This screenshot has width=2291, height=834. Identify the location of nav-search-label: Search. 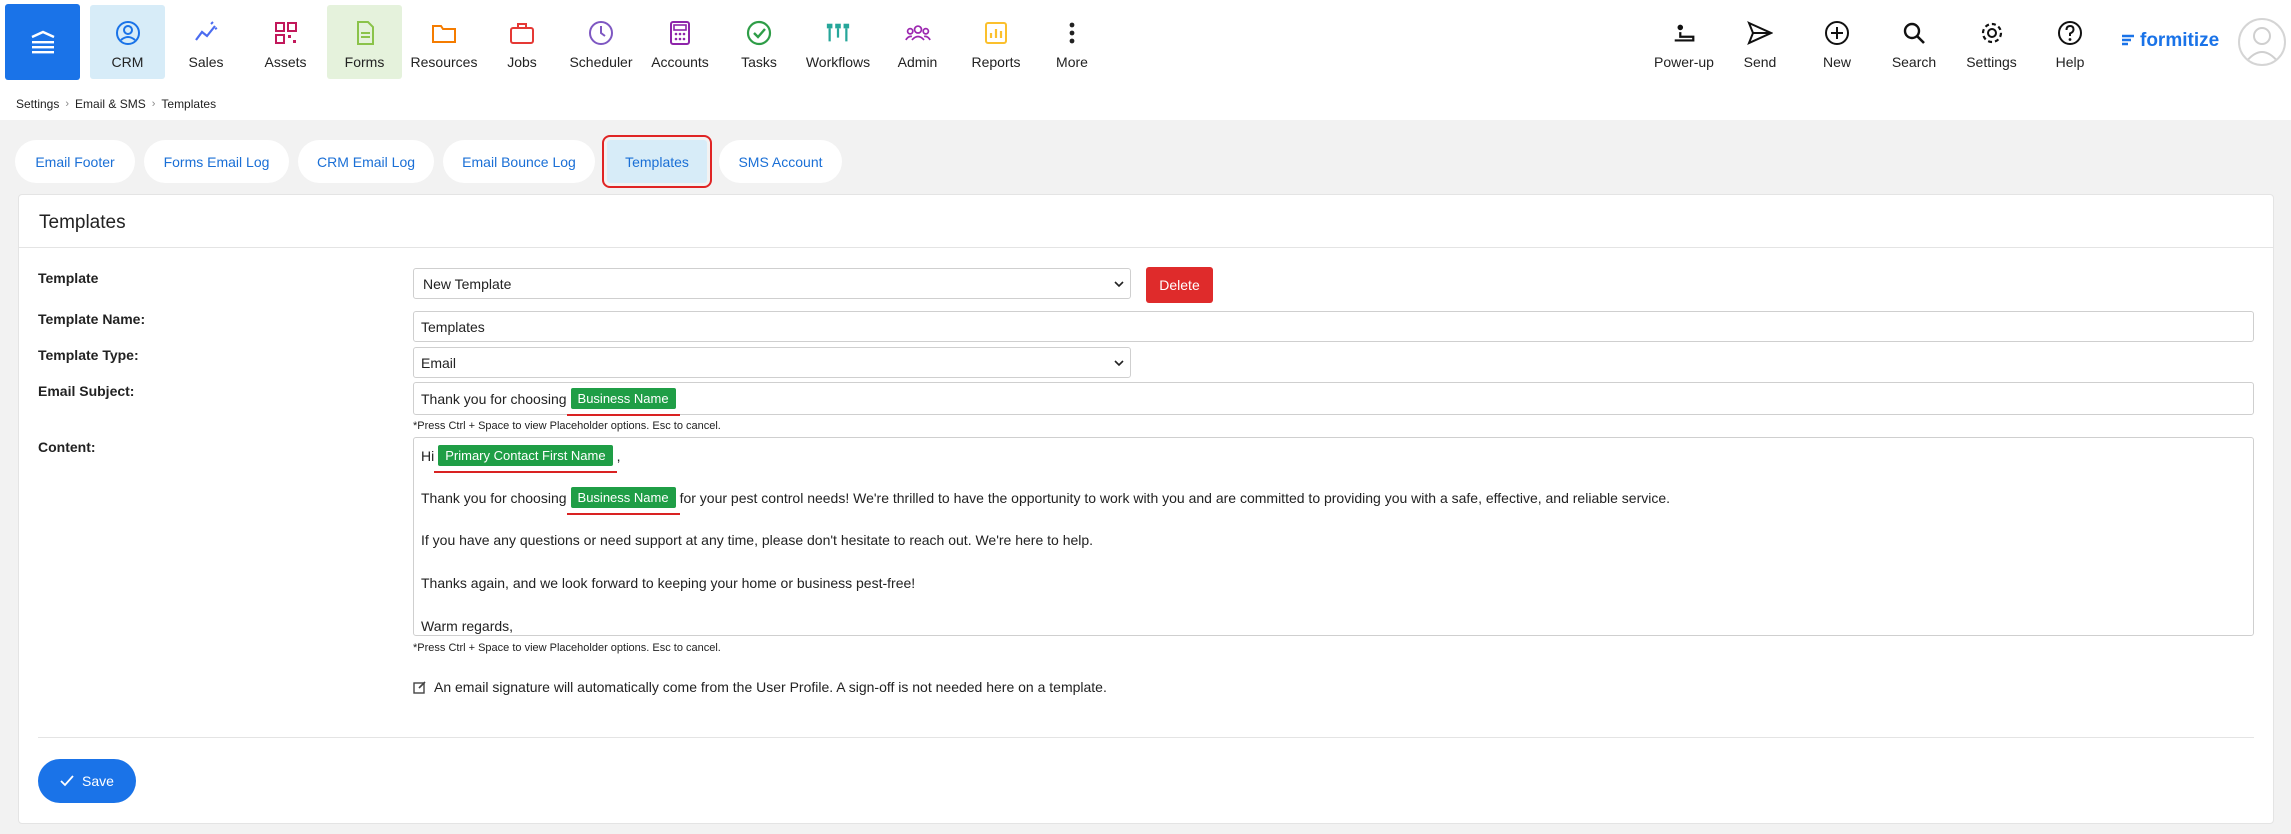
(1914, 62).